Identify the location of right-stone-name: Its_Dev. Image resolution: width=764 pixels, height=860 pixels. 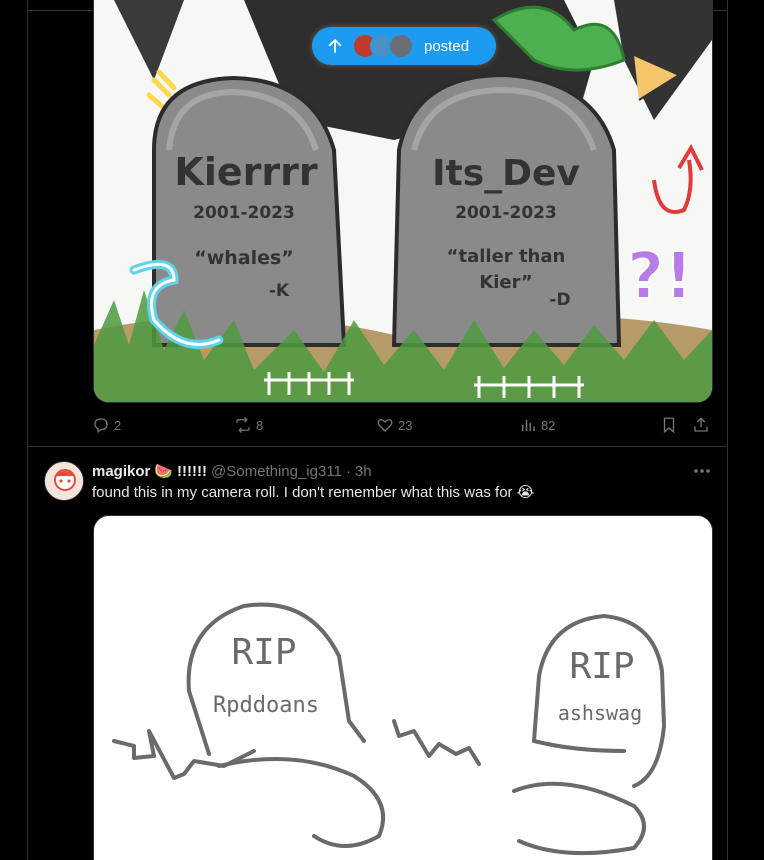
(506, 173).